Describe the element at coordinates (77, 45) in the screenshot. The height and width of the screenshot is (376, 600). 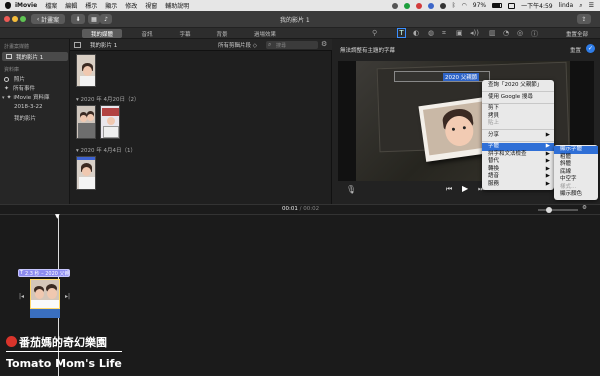
I see `sidebar-toggle-icon` at that location.